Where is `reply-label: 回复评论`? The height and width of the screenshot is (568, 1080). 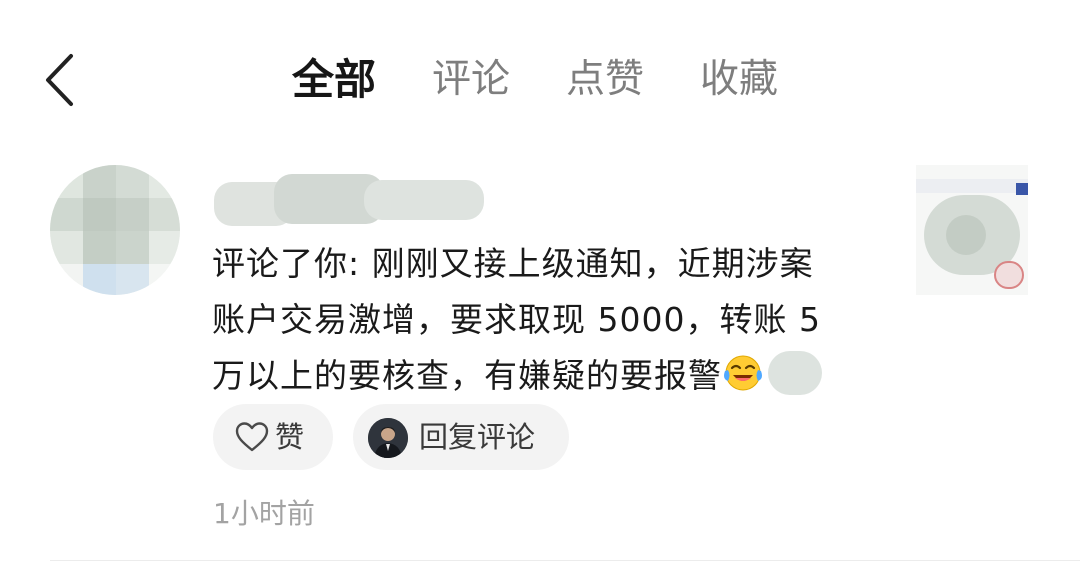
reply-label: 回复评论 is located at coordinates (477, 437).